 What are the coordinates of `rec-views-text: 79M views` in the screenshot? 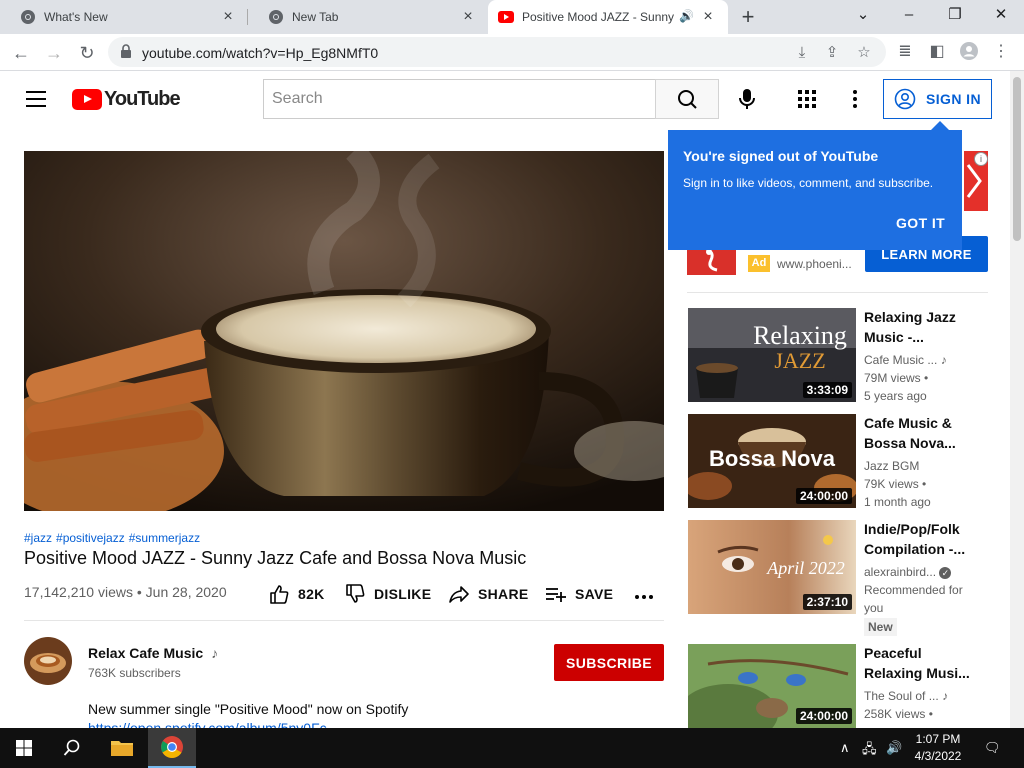 It's located at (892, 378).